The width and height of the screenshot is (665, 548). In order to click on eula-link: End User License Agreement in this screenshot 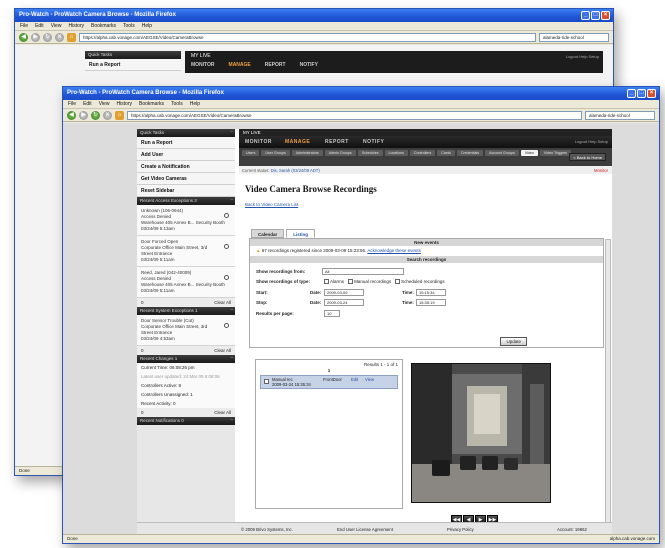, I will do `click(365, 529)`.